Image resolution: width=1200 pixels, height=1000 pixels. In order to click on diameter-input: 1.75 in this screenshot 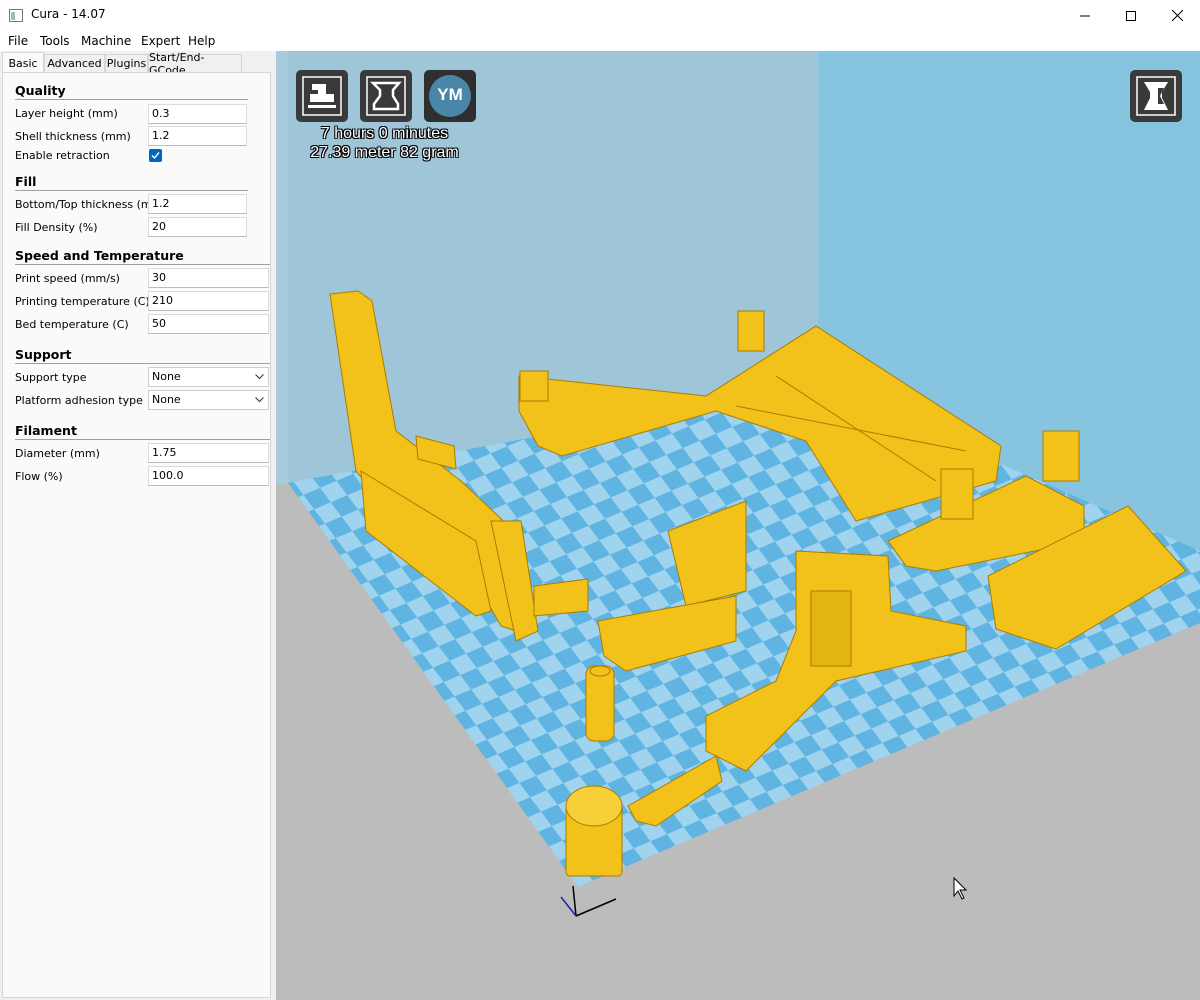, I will do `click(208, 453)`.